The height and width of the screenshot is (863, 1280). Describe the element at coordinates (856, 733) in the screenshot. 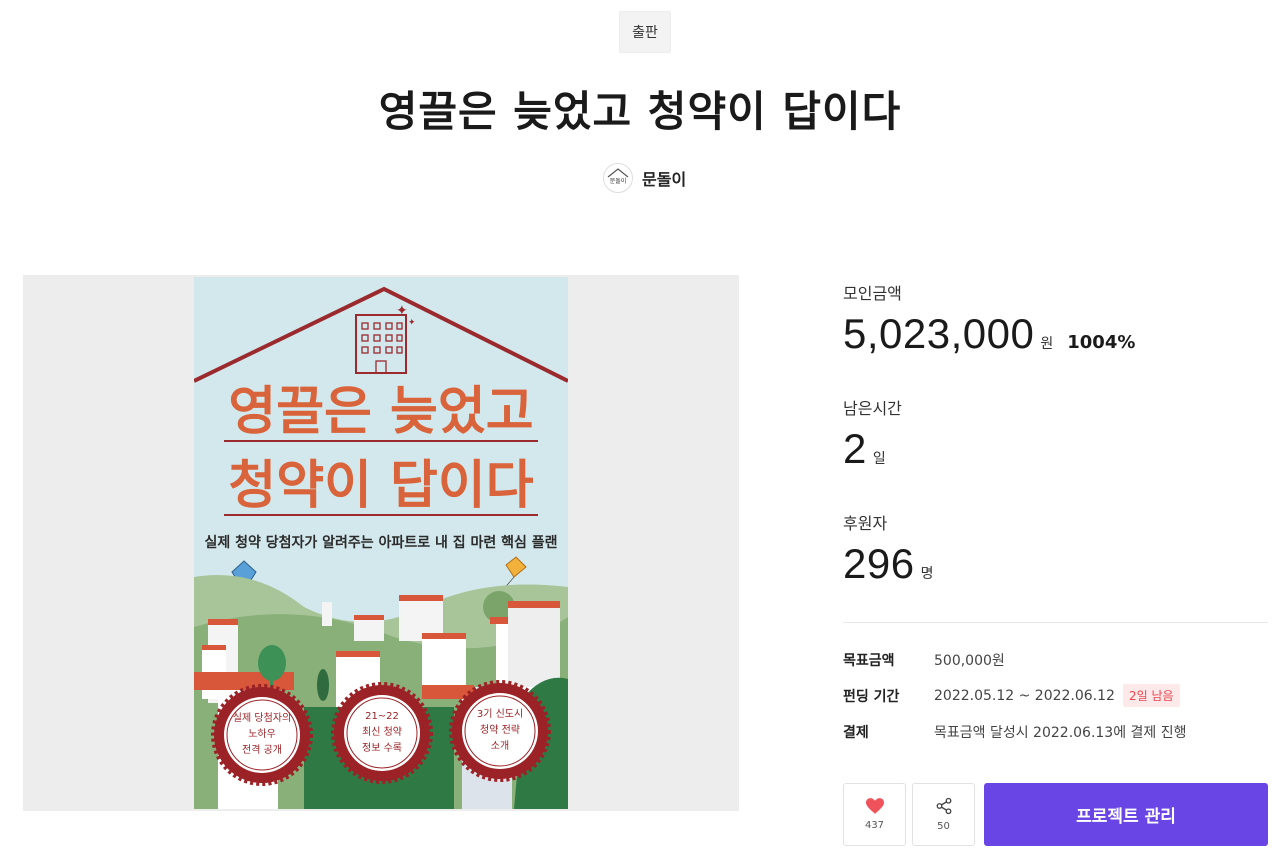

I see `payment-label: 결제` at that location.